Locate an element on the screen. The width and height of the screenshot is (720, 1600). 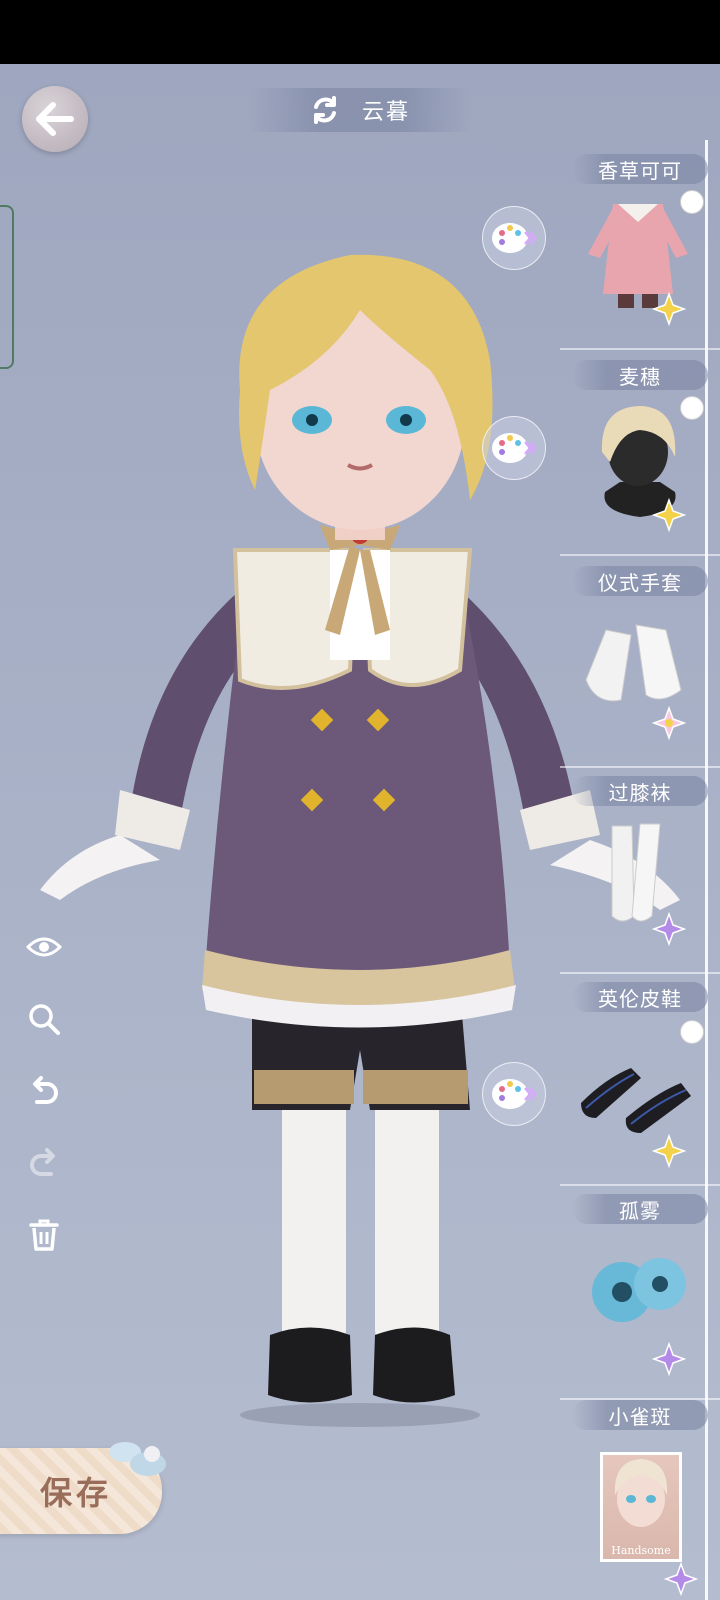
redo-icon is located at coordinates (42, 1162).